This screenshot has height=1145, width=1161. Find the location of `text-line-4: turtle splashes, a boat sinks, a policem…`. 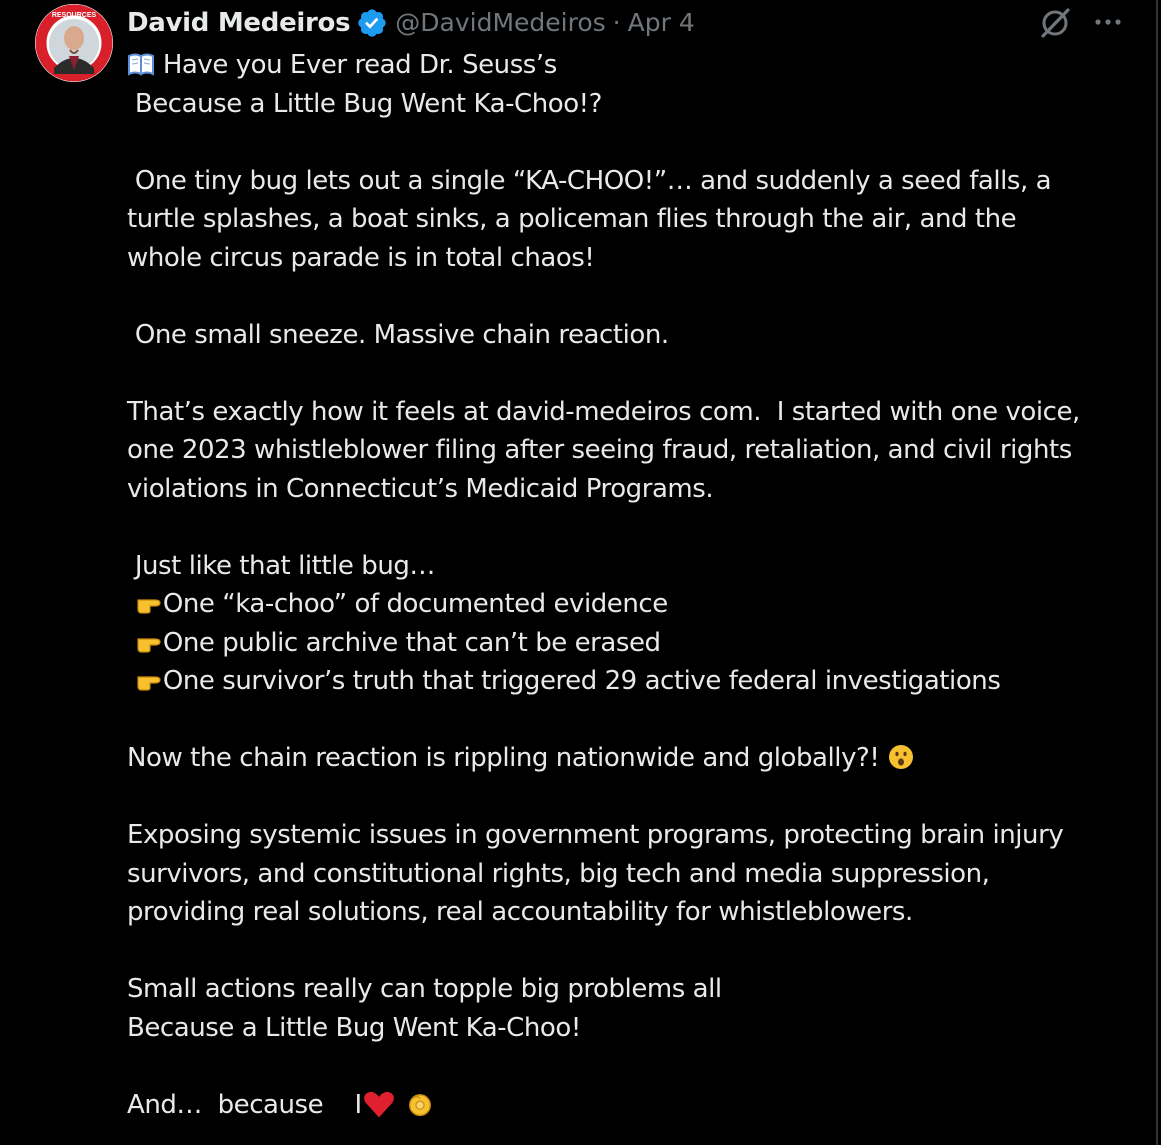

text-line-4: turtle splashes, a boat sinks, a policem… is located at coordinates (572, 219).